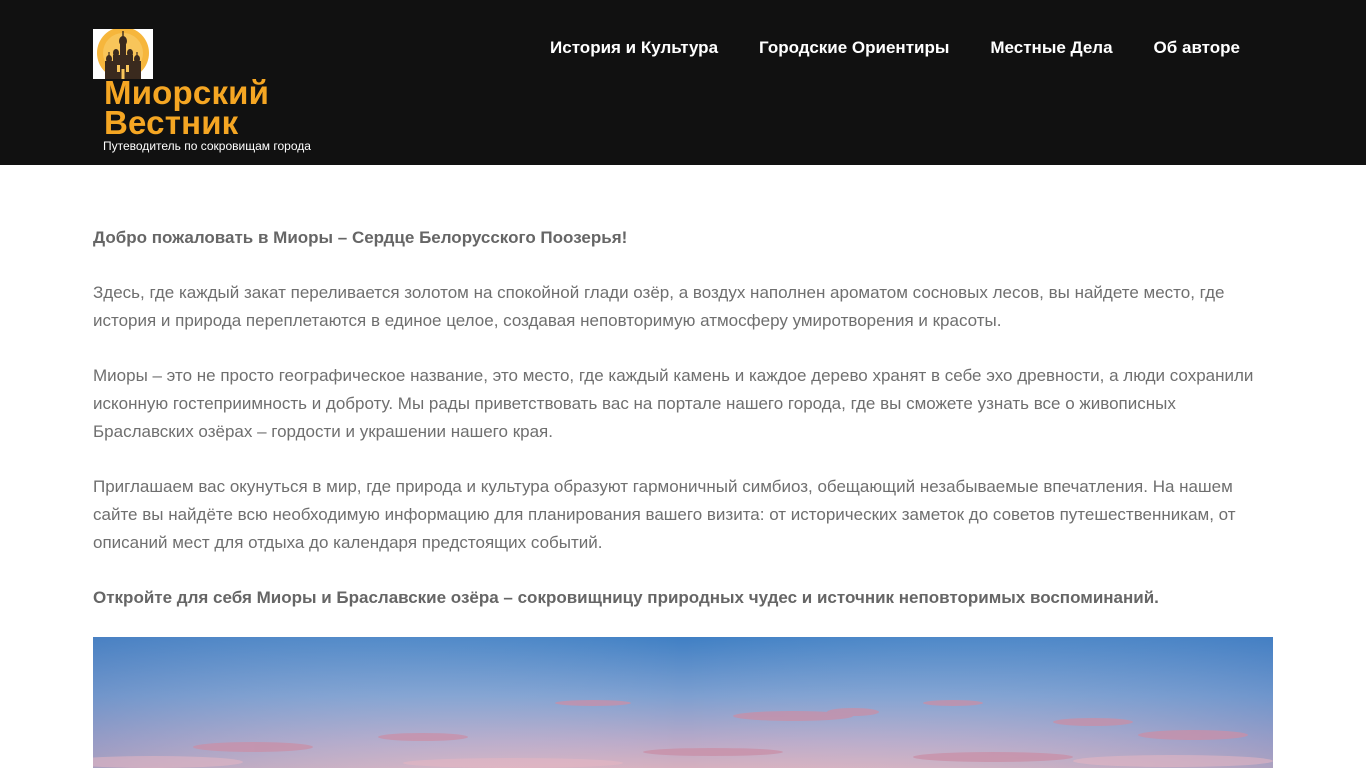  What do you see at coordinates (634, 48) in the screenshot?
I see `nav-item-history-culture: История и Культура` at bounding box center [634, 48].